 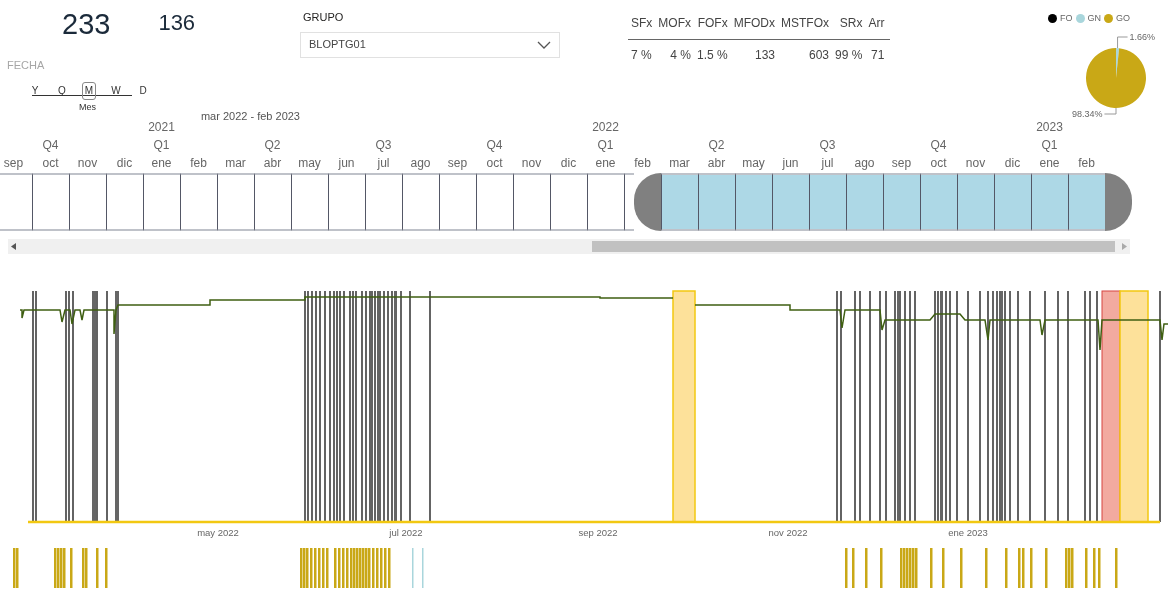 I want to click on chevron-down-icon, so click(x=544, y=44).